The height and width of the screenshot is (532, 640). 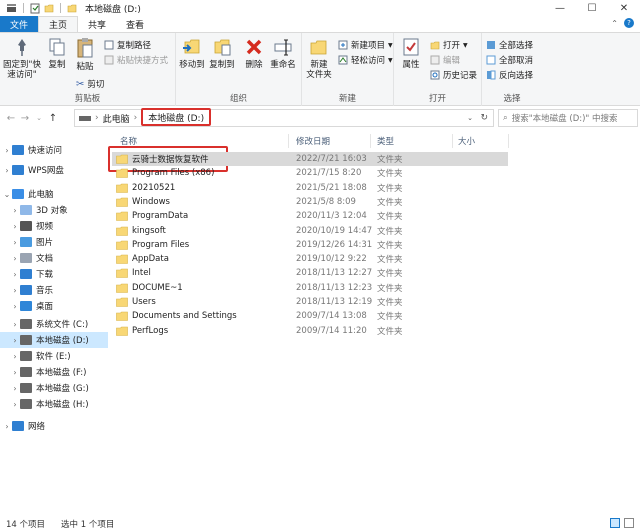 What do you see at coordinates (310, 316) in the screenshot?
I see `file-row: Documents and Settings 2009/7/14 13:08 文件夹` at bounding box center [310, 316].